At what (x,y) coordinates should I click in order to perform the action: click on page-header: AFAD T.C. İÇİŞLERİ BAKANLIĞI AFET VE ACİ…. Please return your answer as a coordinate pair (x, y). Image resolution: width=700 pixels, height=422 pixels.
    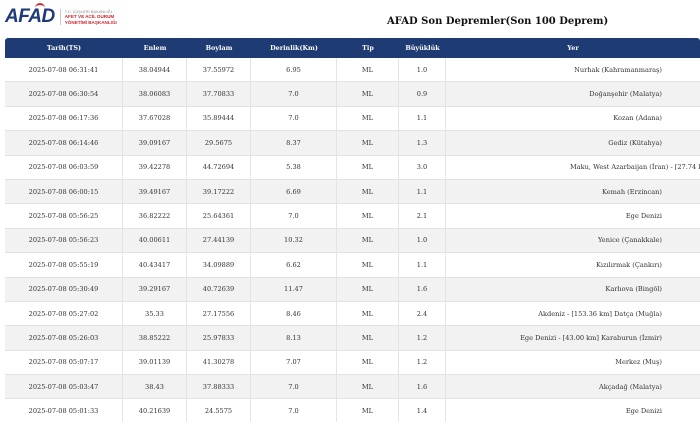
    Looking at the image, I should click on (350, 19).